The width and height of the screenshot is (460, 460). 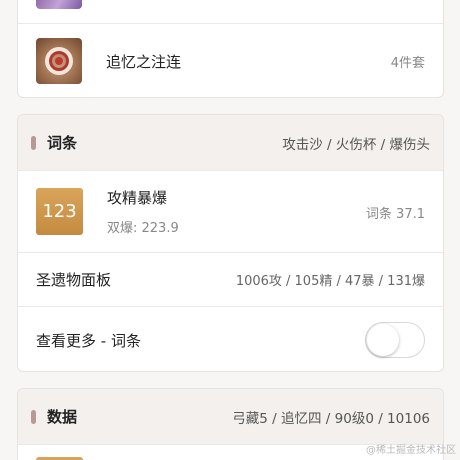 What do you see at coordinates (331, 418) in the screenshot?
I see `data-summary: 弓藏5 / 追忆四 / 90级0 / 10106` at bounding box center [331, 418].